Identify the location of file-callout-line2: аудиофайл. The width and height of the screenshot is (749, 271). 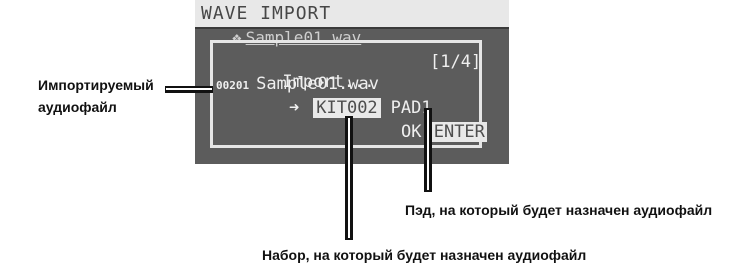
(77, 107).